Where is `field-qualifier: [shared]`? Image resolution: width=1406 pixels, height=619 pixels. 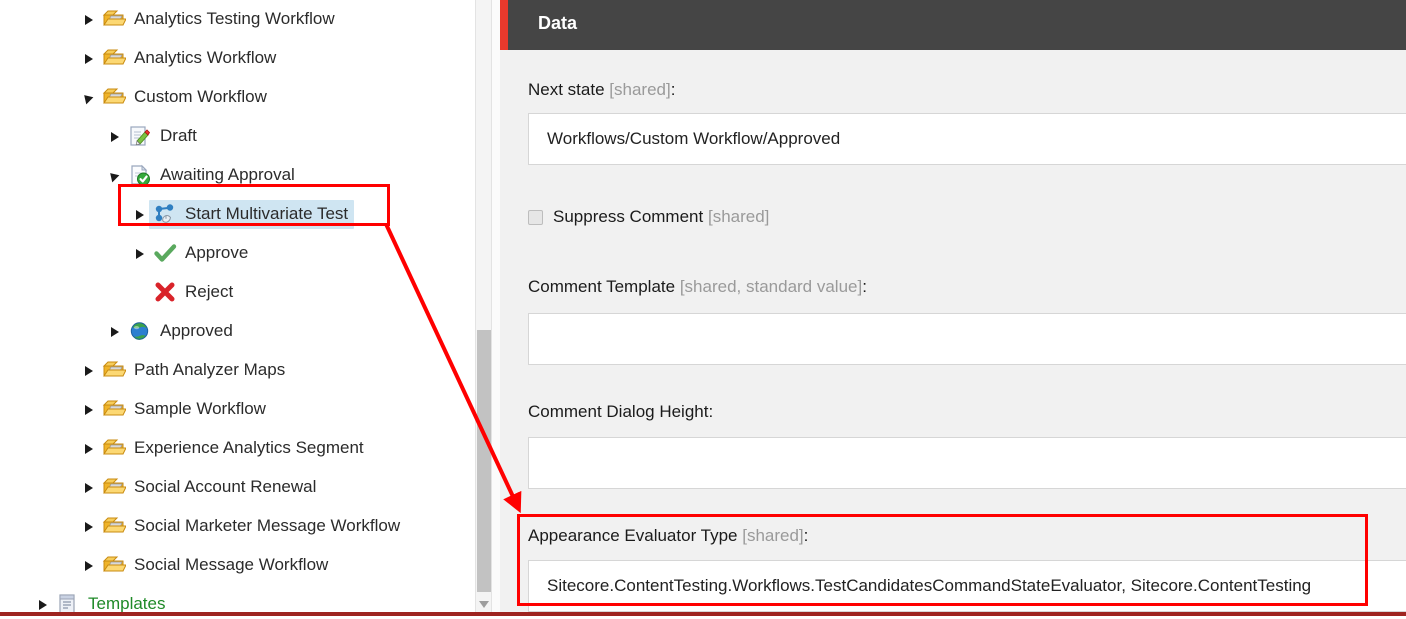 field-qualifier: [shared] is located at coordinates (773, 535).